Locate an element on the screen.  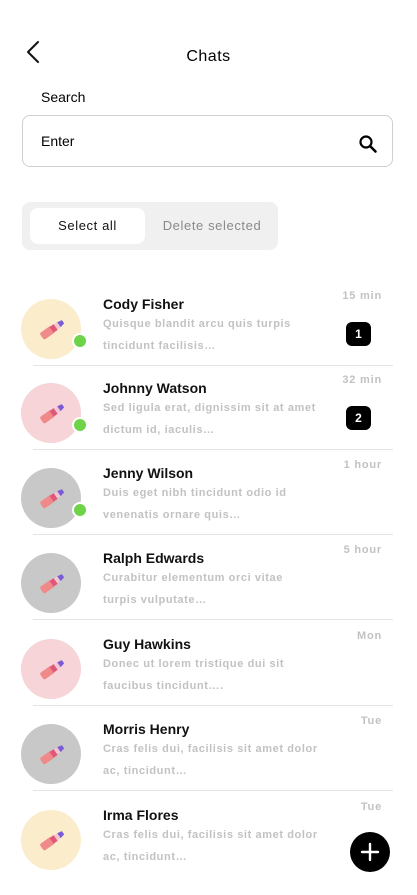
contact-name: Jenny Wilson is located at coordinates (148, 473).